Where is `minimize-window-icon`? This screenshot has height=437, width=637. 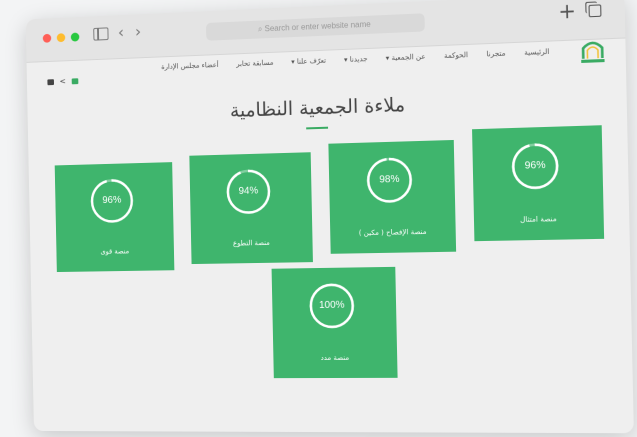
minimize-window-icon is located at coordinates (61, 38).